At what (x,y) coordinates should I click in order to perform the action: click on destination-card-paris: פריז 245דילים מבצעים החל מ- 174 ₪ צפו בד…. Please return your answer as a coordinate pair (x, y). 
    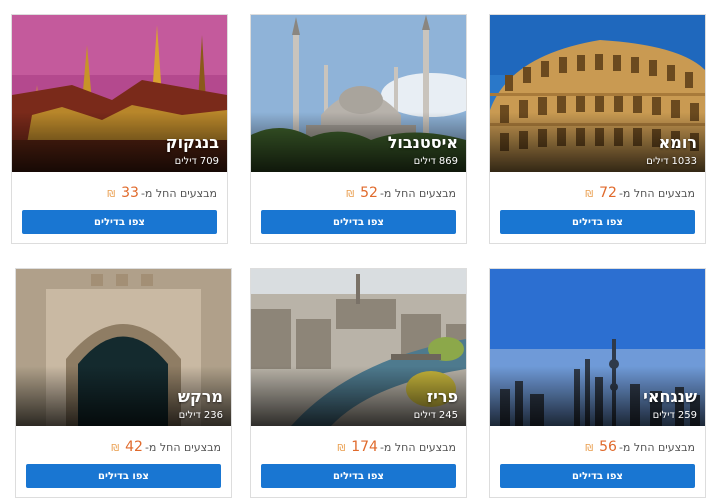
    Looking at the image, I should click on (358, 383).